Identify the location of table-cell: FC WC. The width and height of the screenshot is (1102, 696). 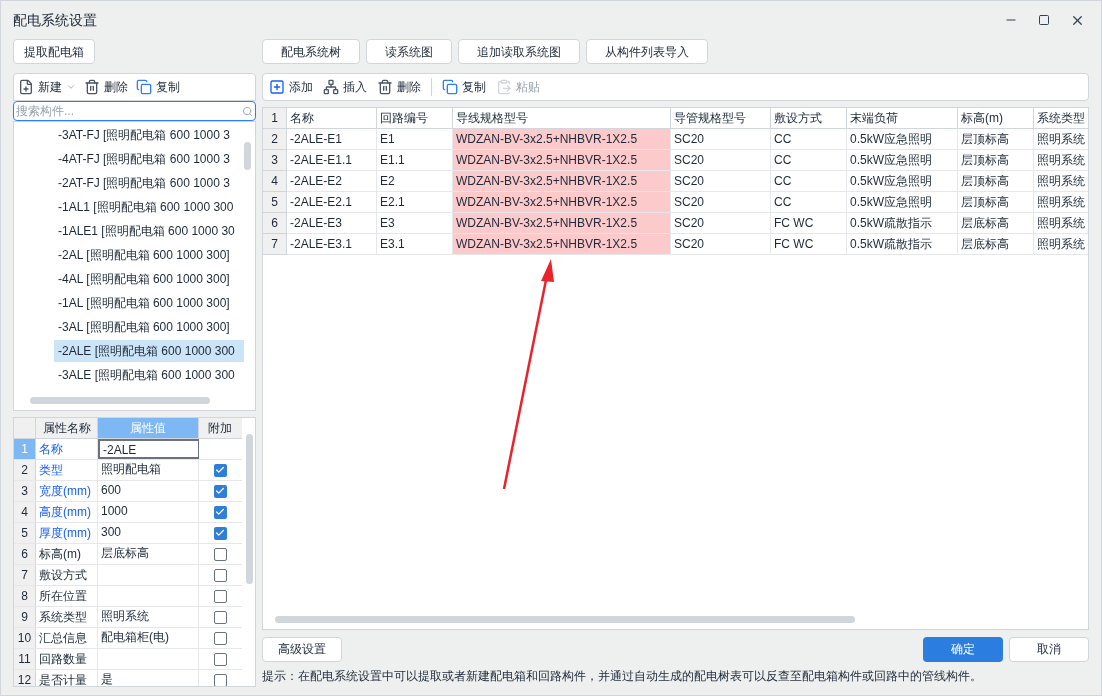
(809, 244).